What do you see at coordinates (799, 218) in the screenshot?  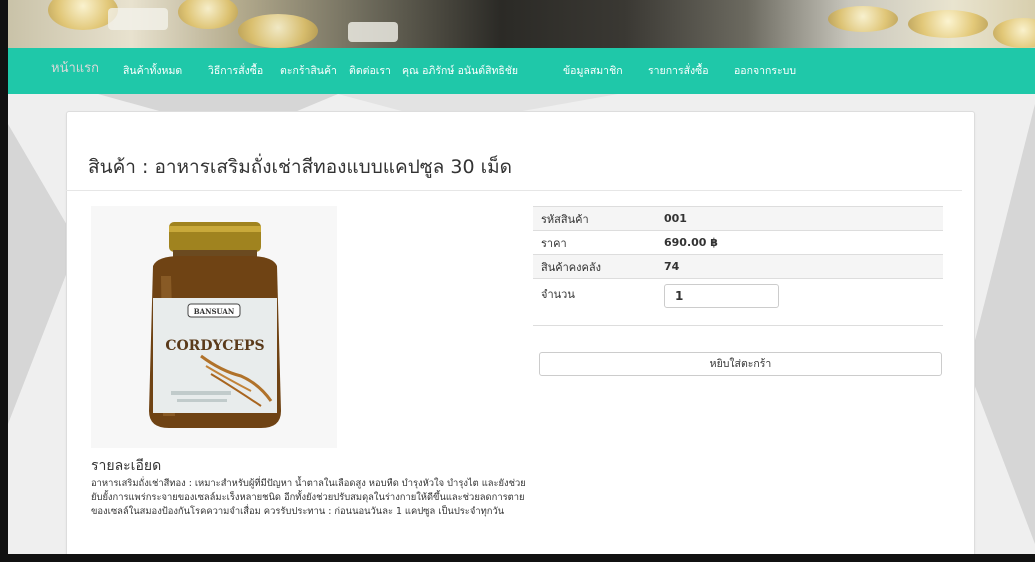 I see `code-value: 001` at bounding box center [799, 218].